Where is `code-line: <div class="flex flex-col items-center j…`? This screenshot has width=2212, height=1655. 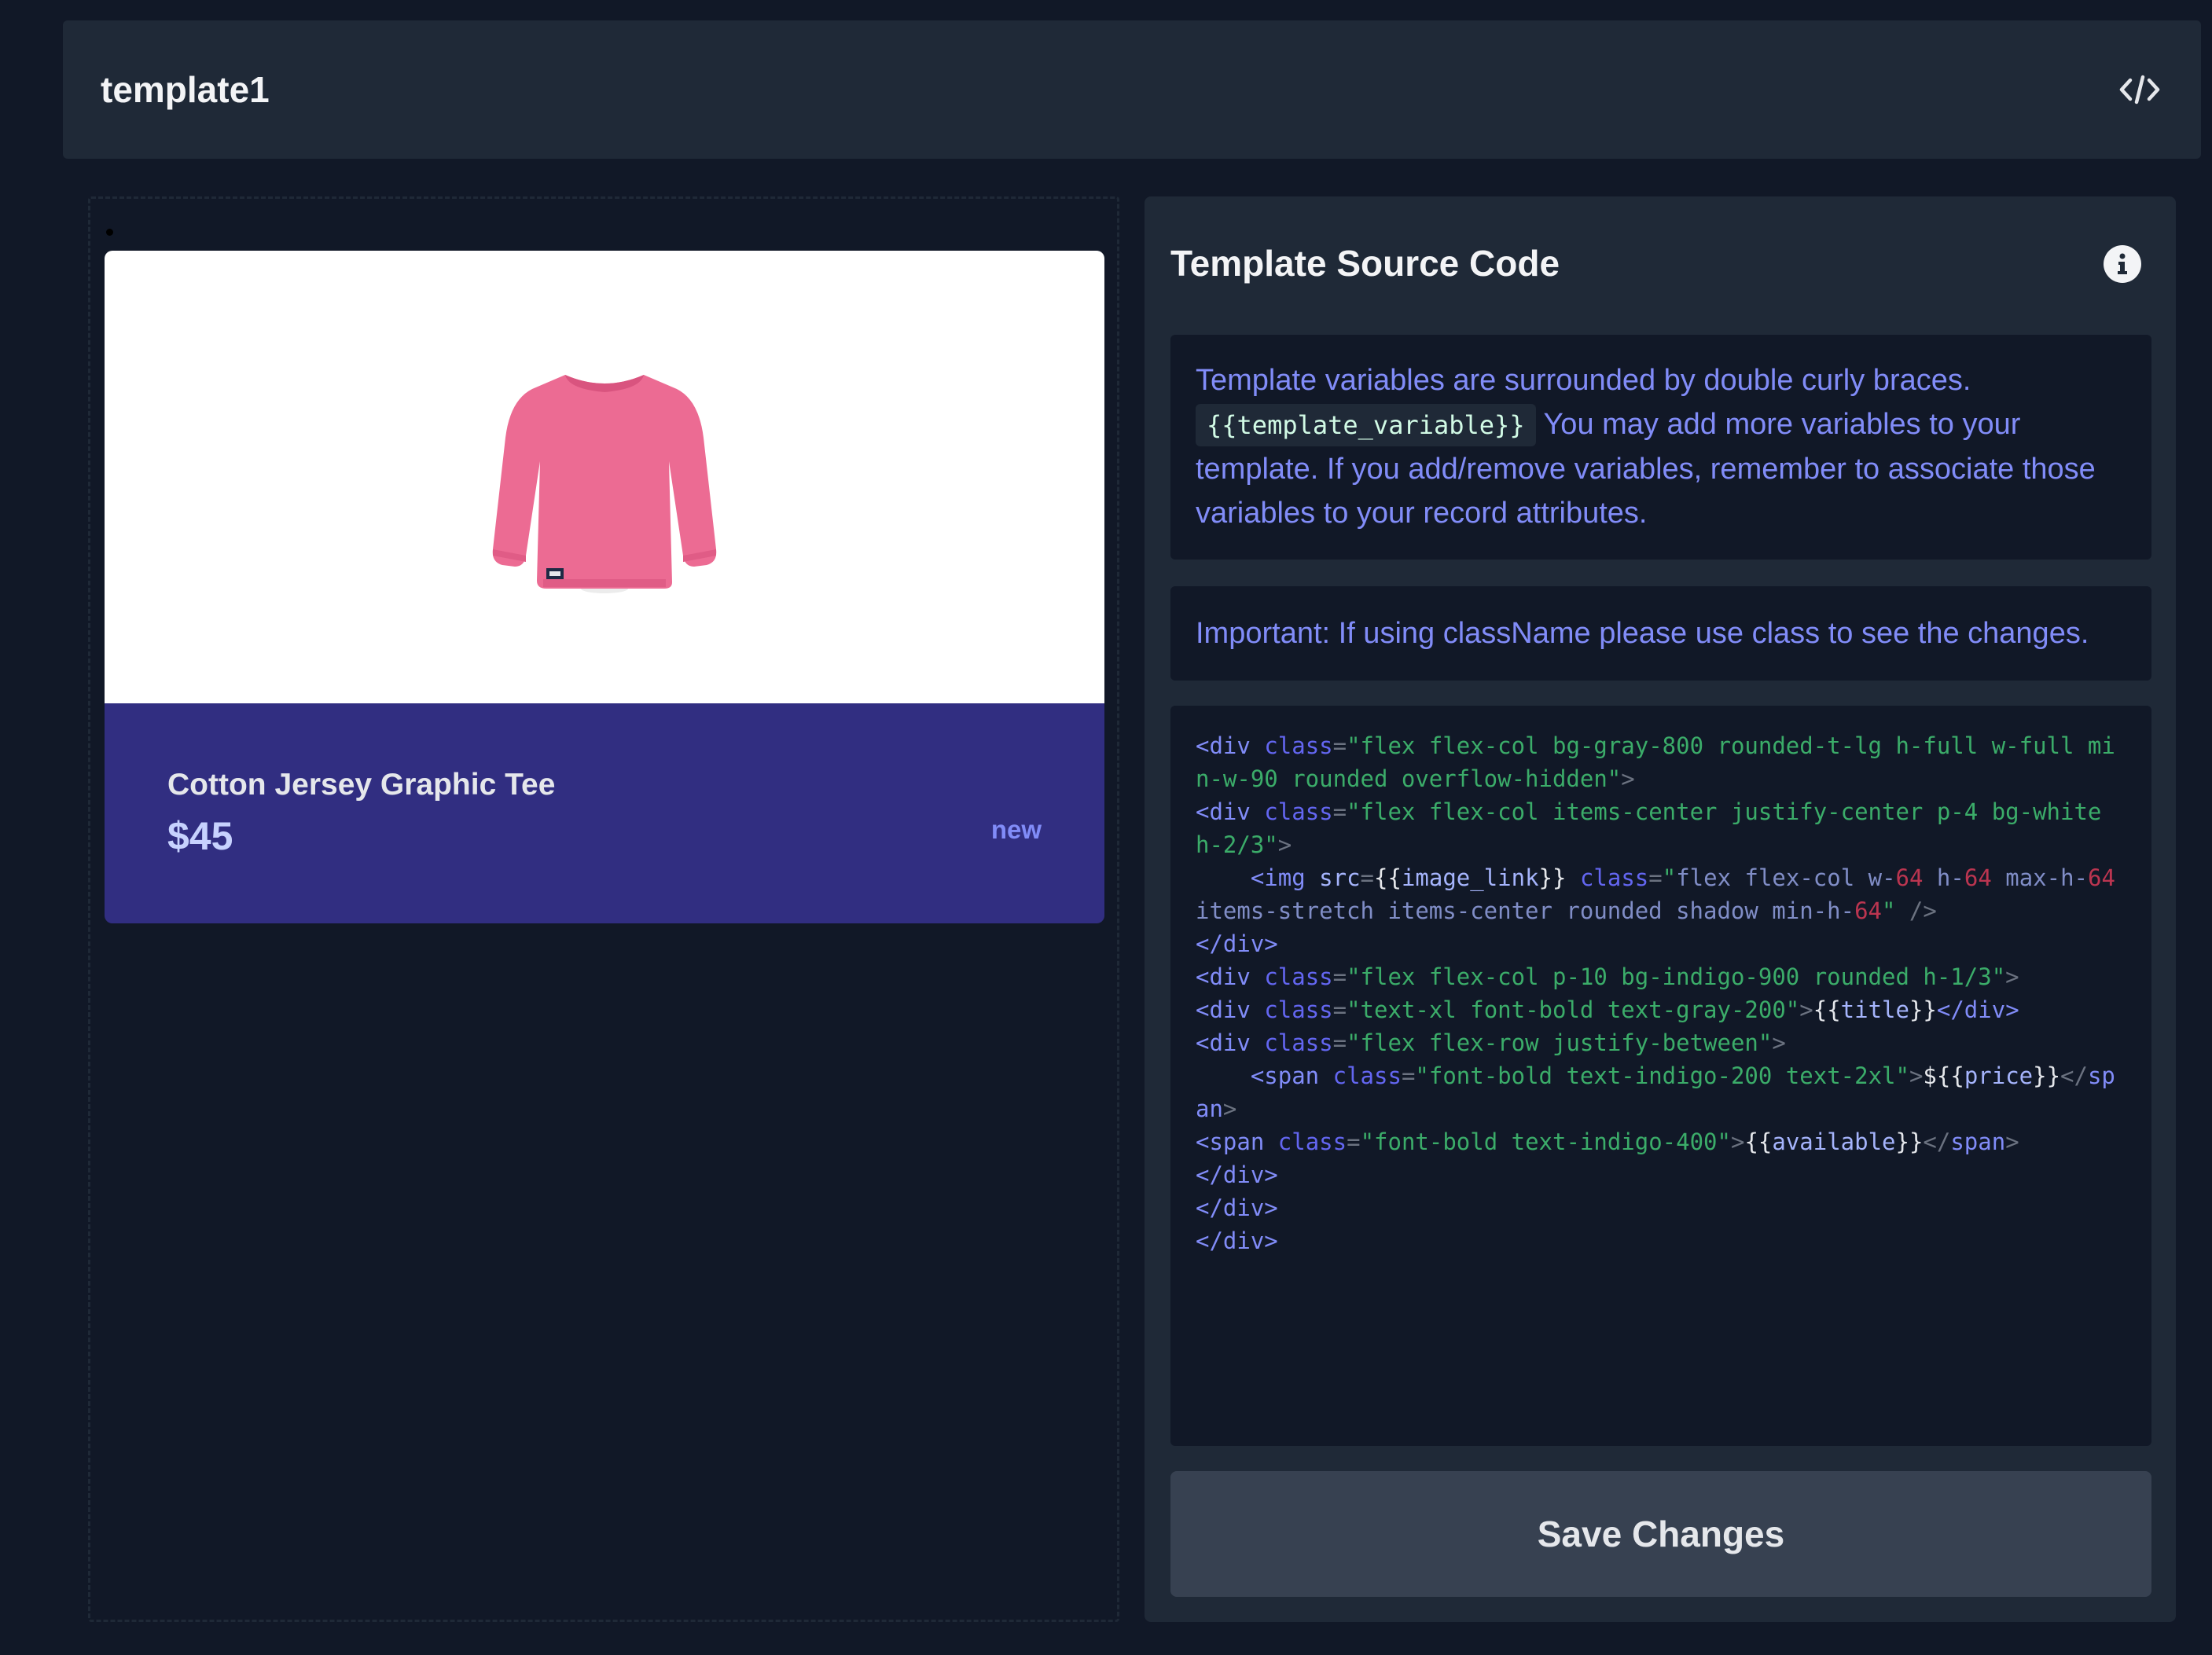 code-line: <div class="flex flex-col items-center j… is located at coordinates (1655, 828).